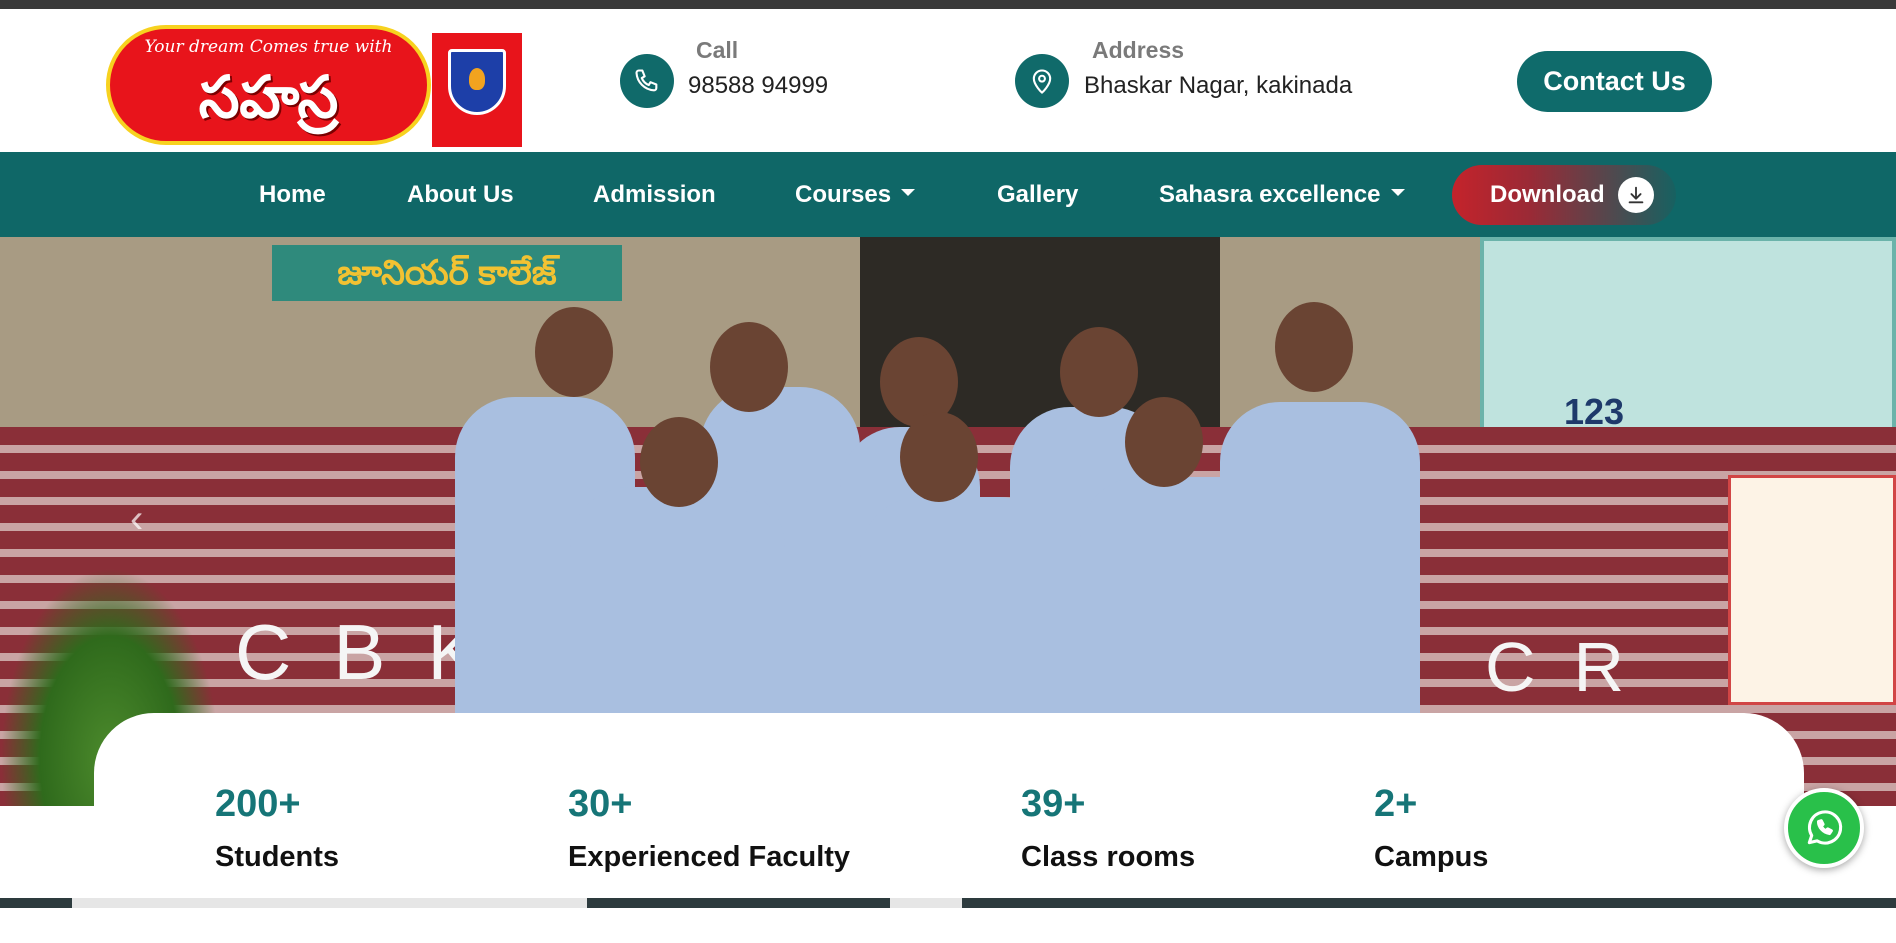 This screenshot has height=943, width=1896. I want to click on site-logo: Your dream Comes true with సహస్ర, so click(268, 85).